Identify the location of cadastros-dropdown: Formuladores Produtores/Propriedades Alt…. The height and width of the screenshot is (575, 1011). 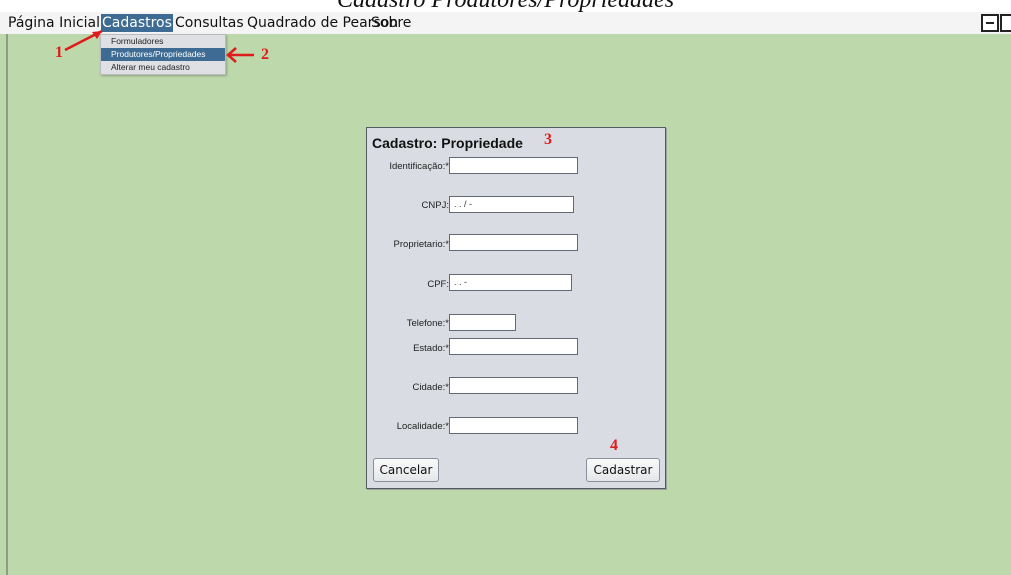
(163, 54).